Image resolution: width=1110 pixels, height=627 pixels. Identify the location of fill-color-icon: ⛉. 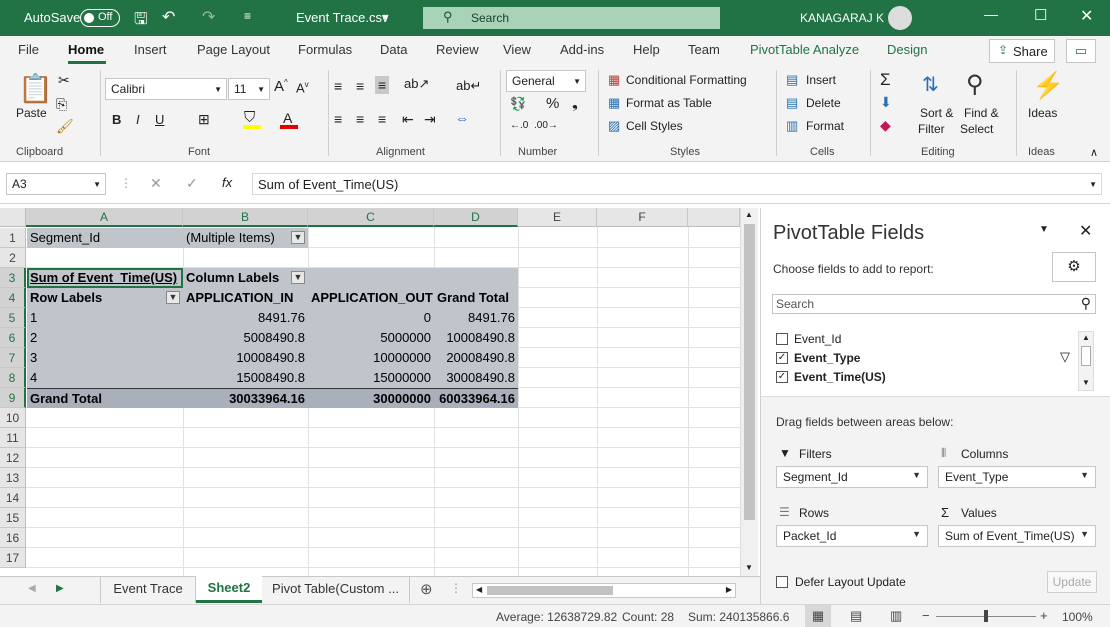
(249, 117).